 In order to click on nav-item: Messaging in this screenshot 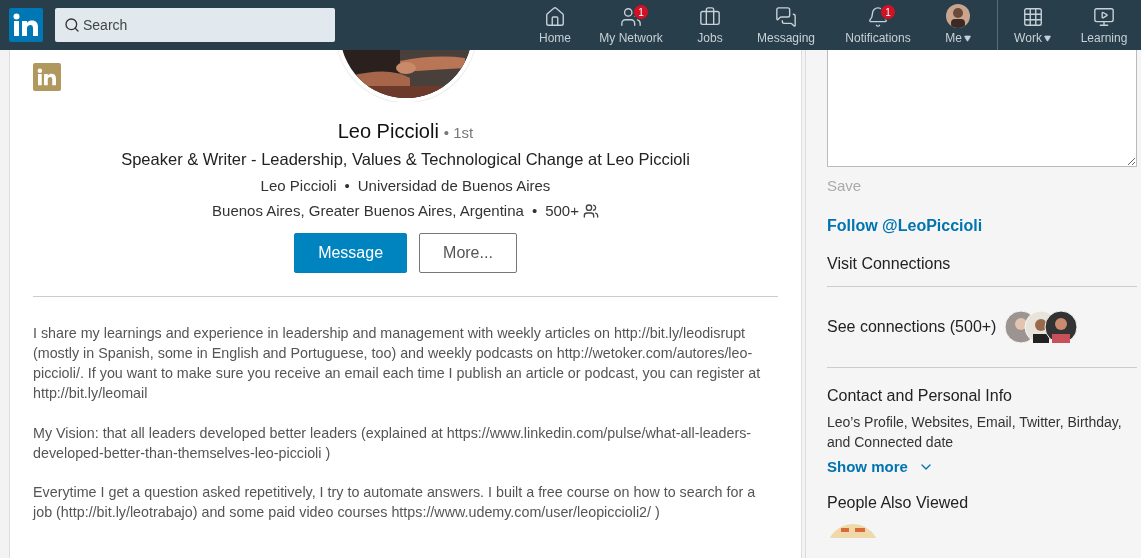, I will do `click(786, 25)`.